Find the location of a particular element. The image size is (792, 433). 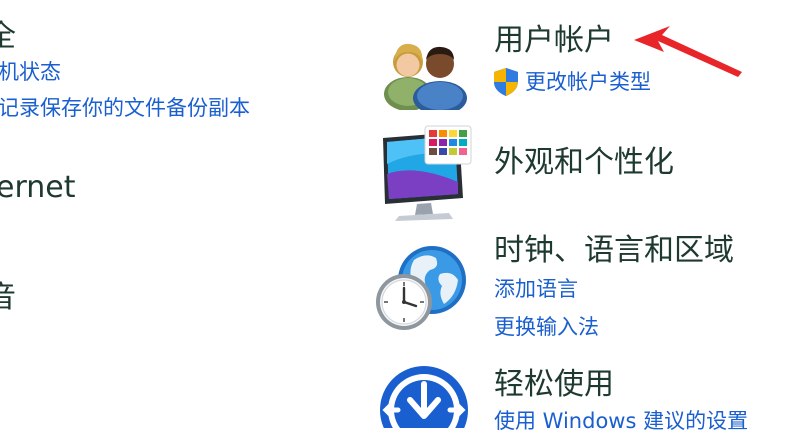

security-heading: 全 is located at coordinates (8, 37).